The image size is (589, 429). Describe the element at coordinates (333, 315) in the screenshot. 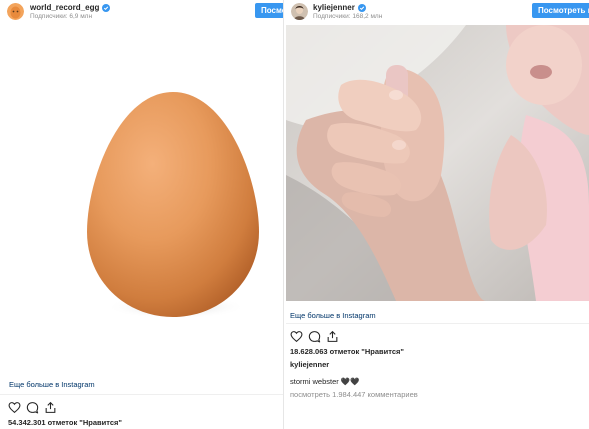

I see `right-more-on-instagram-link: Еще больше в Instagram` at that location.